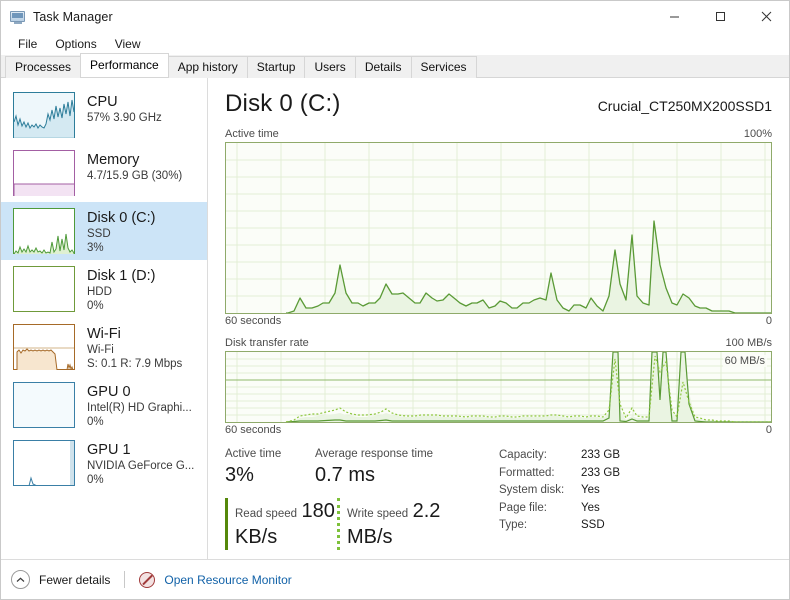 This screenshot has width=790, height=600. Describe the element at coordinates (135, 364) in the screenshot. I see `sidebar-item-sub2: S: 0.1 R: 7.9 Mbps` at that location.